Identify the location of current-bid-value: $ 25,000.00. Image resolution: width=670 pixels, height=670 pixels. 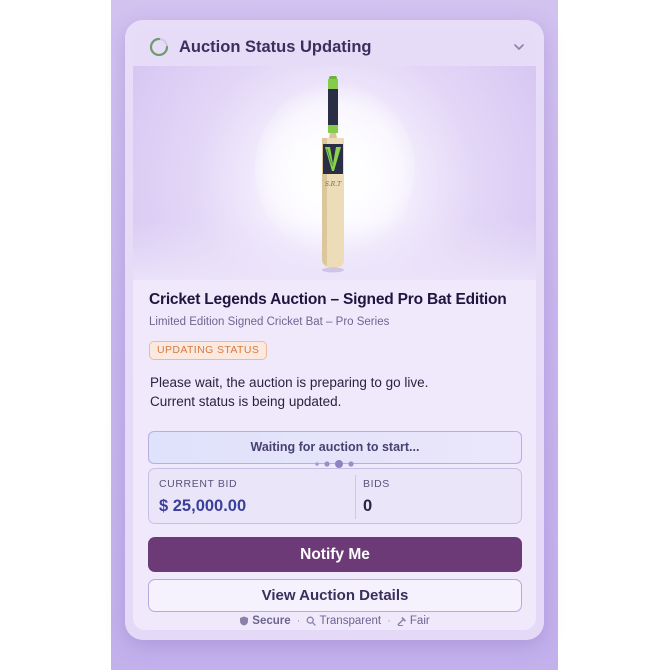
(203, 506).